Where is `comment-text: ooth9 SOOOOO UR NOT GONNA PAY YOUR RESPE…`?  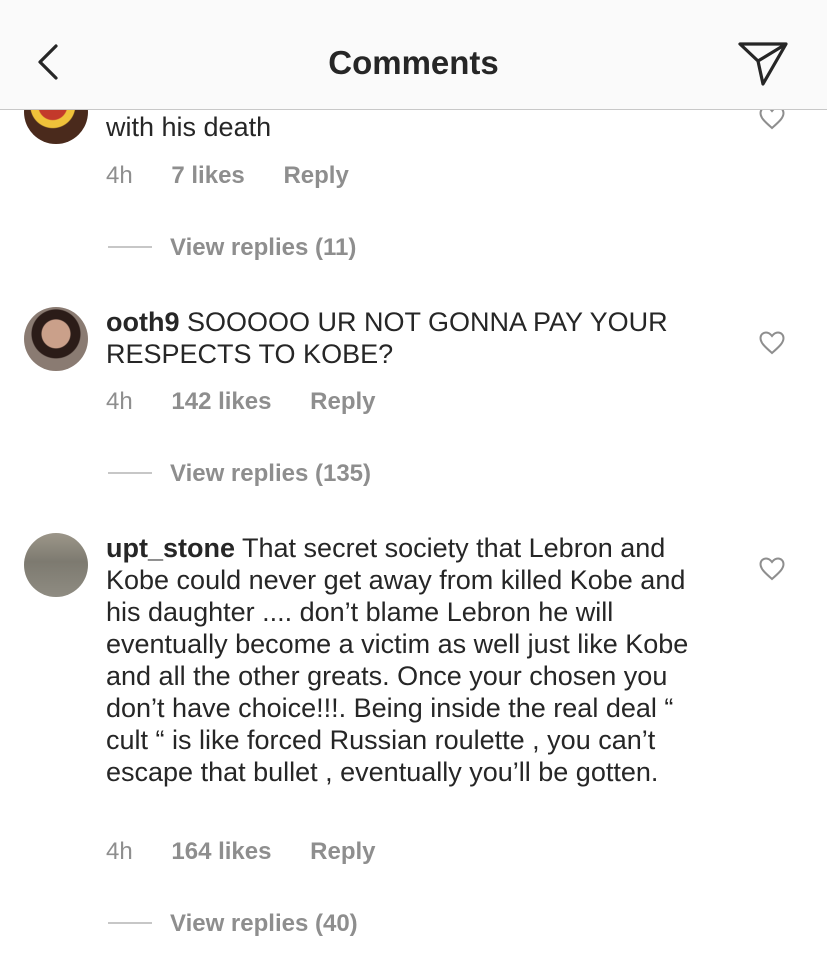 comment-text: ooth9 SOOOOO UR NOT GONNA PAY YOUR RESPE… is located at coordinates (411, 338).